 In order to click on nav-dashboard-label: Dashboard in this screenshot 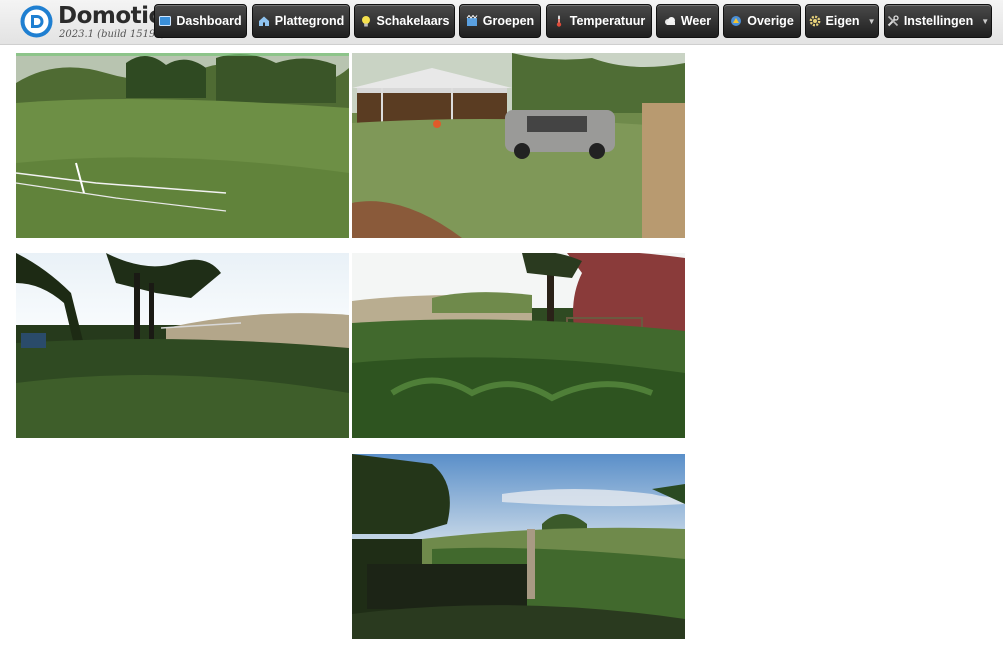, I will do `click(209, 21)`.